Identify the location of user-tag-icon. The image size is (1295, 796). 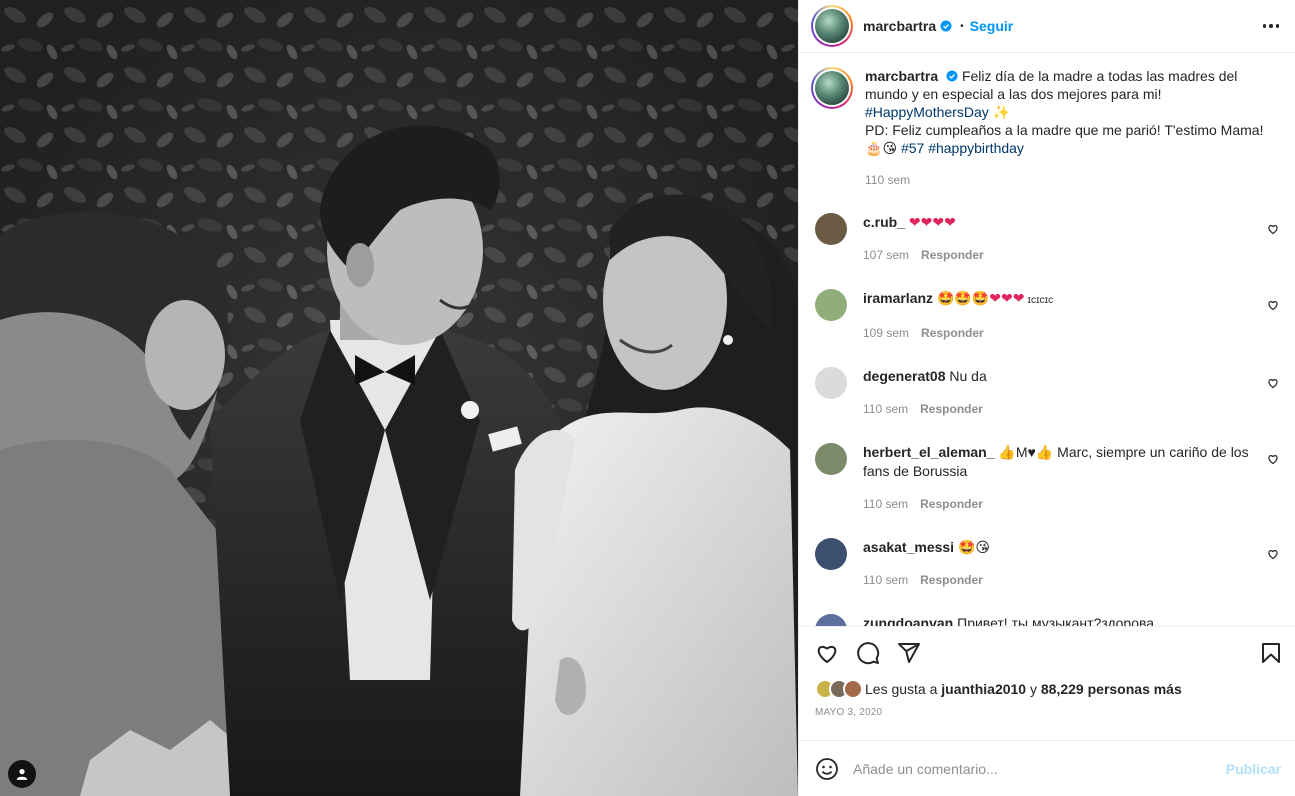
(22, 774).